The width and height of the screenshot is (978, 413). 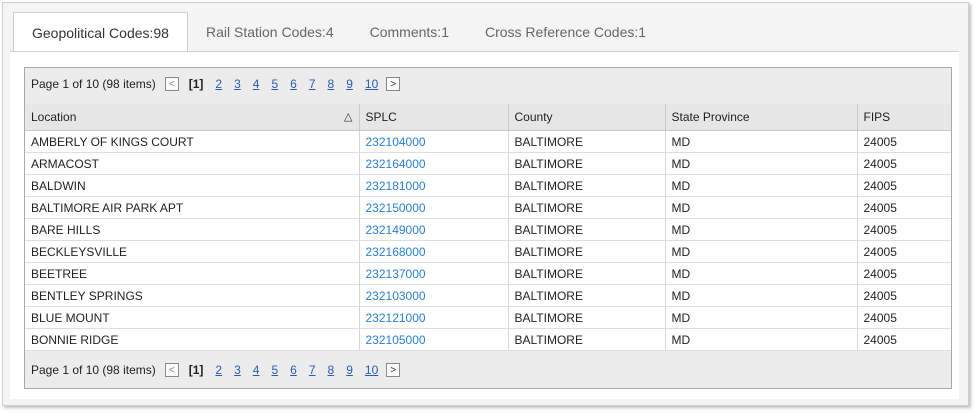 What do you see at coordinates (192, 273) in the screenshot?
I see `location-cell: BEETREE` at bounding box center [192, 273].